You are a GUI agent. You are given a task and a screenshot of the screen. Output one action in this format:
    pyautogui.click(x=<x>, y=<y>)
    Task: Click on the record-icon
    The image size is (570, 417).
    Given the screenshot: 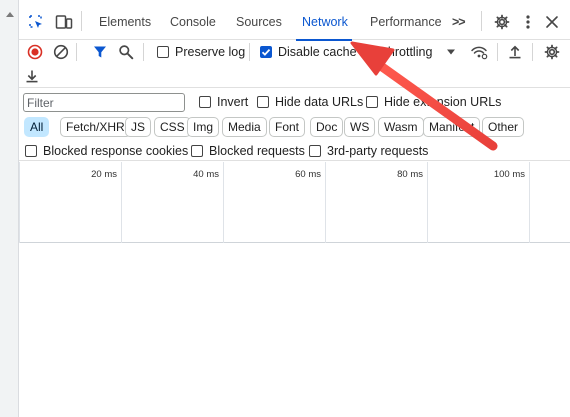 What is the action you would take?
    pyautogui.click(x=35, y=52)
    